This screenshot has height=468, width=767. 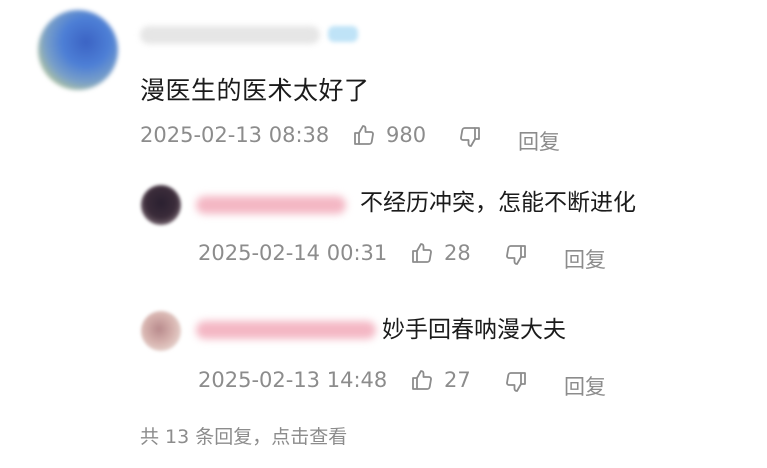 What do you see at coordinates (343, 34) in the screenshot?
I see `level-badge` at bounding box center [343, 34].